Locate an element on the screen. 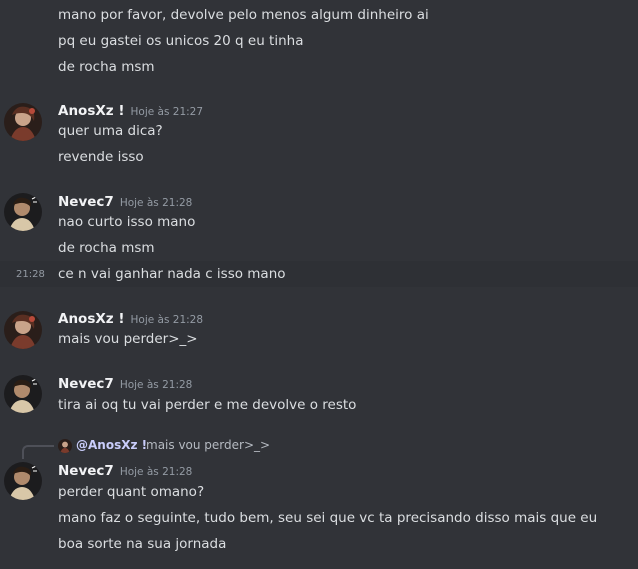  message-line: perder quant omano? is located at coordinates (131, 492).